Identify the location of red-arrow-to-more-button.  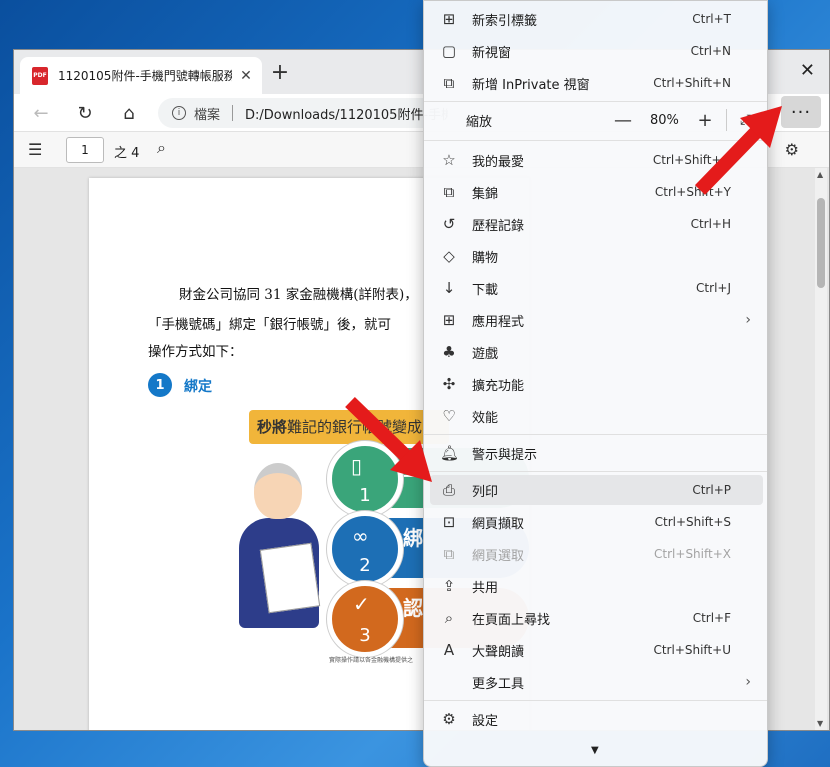
(738, 150).